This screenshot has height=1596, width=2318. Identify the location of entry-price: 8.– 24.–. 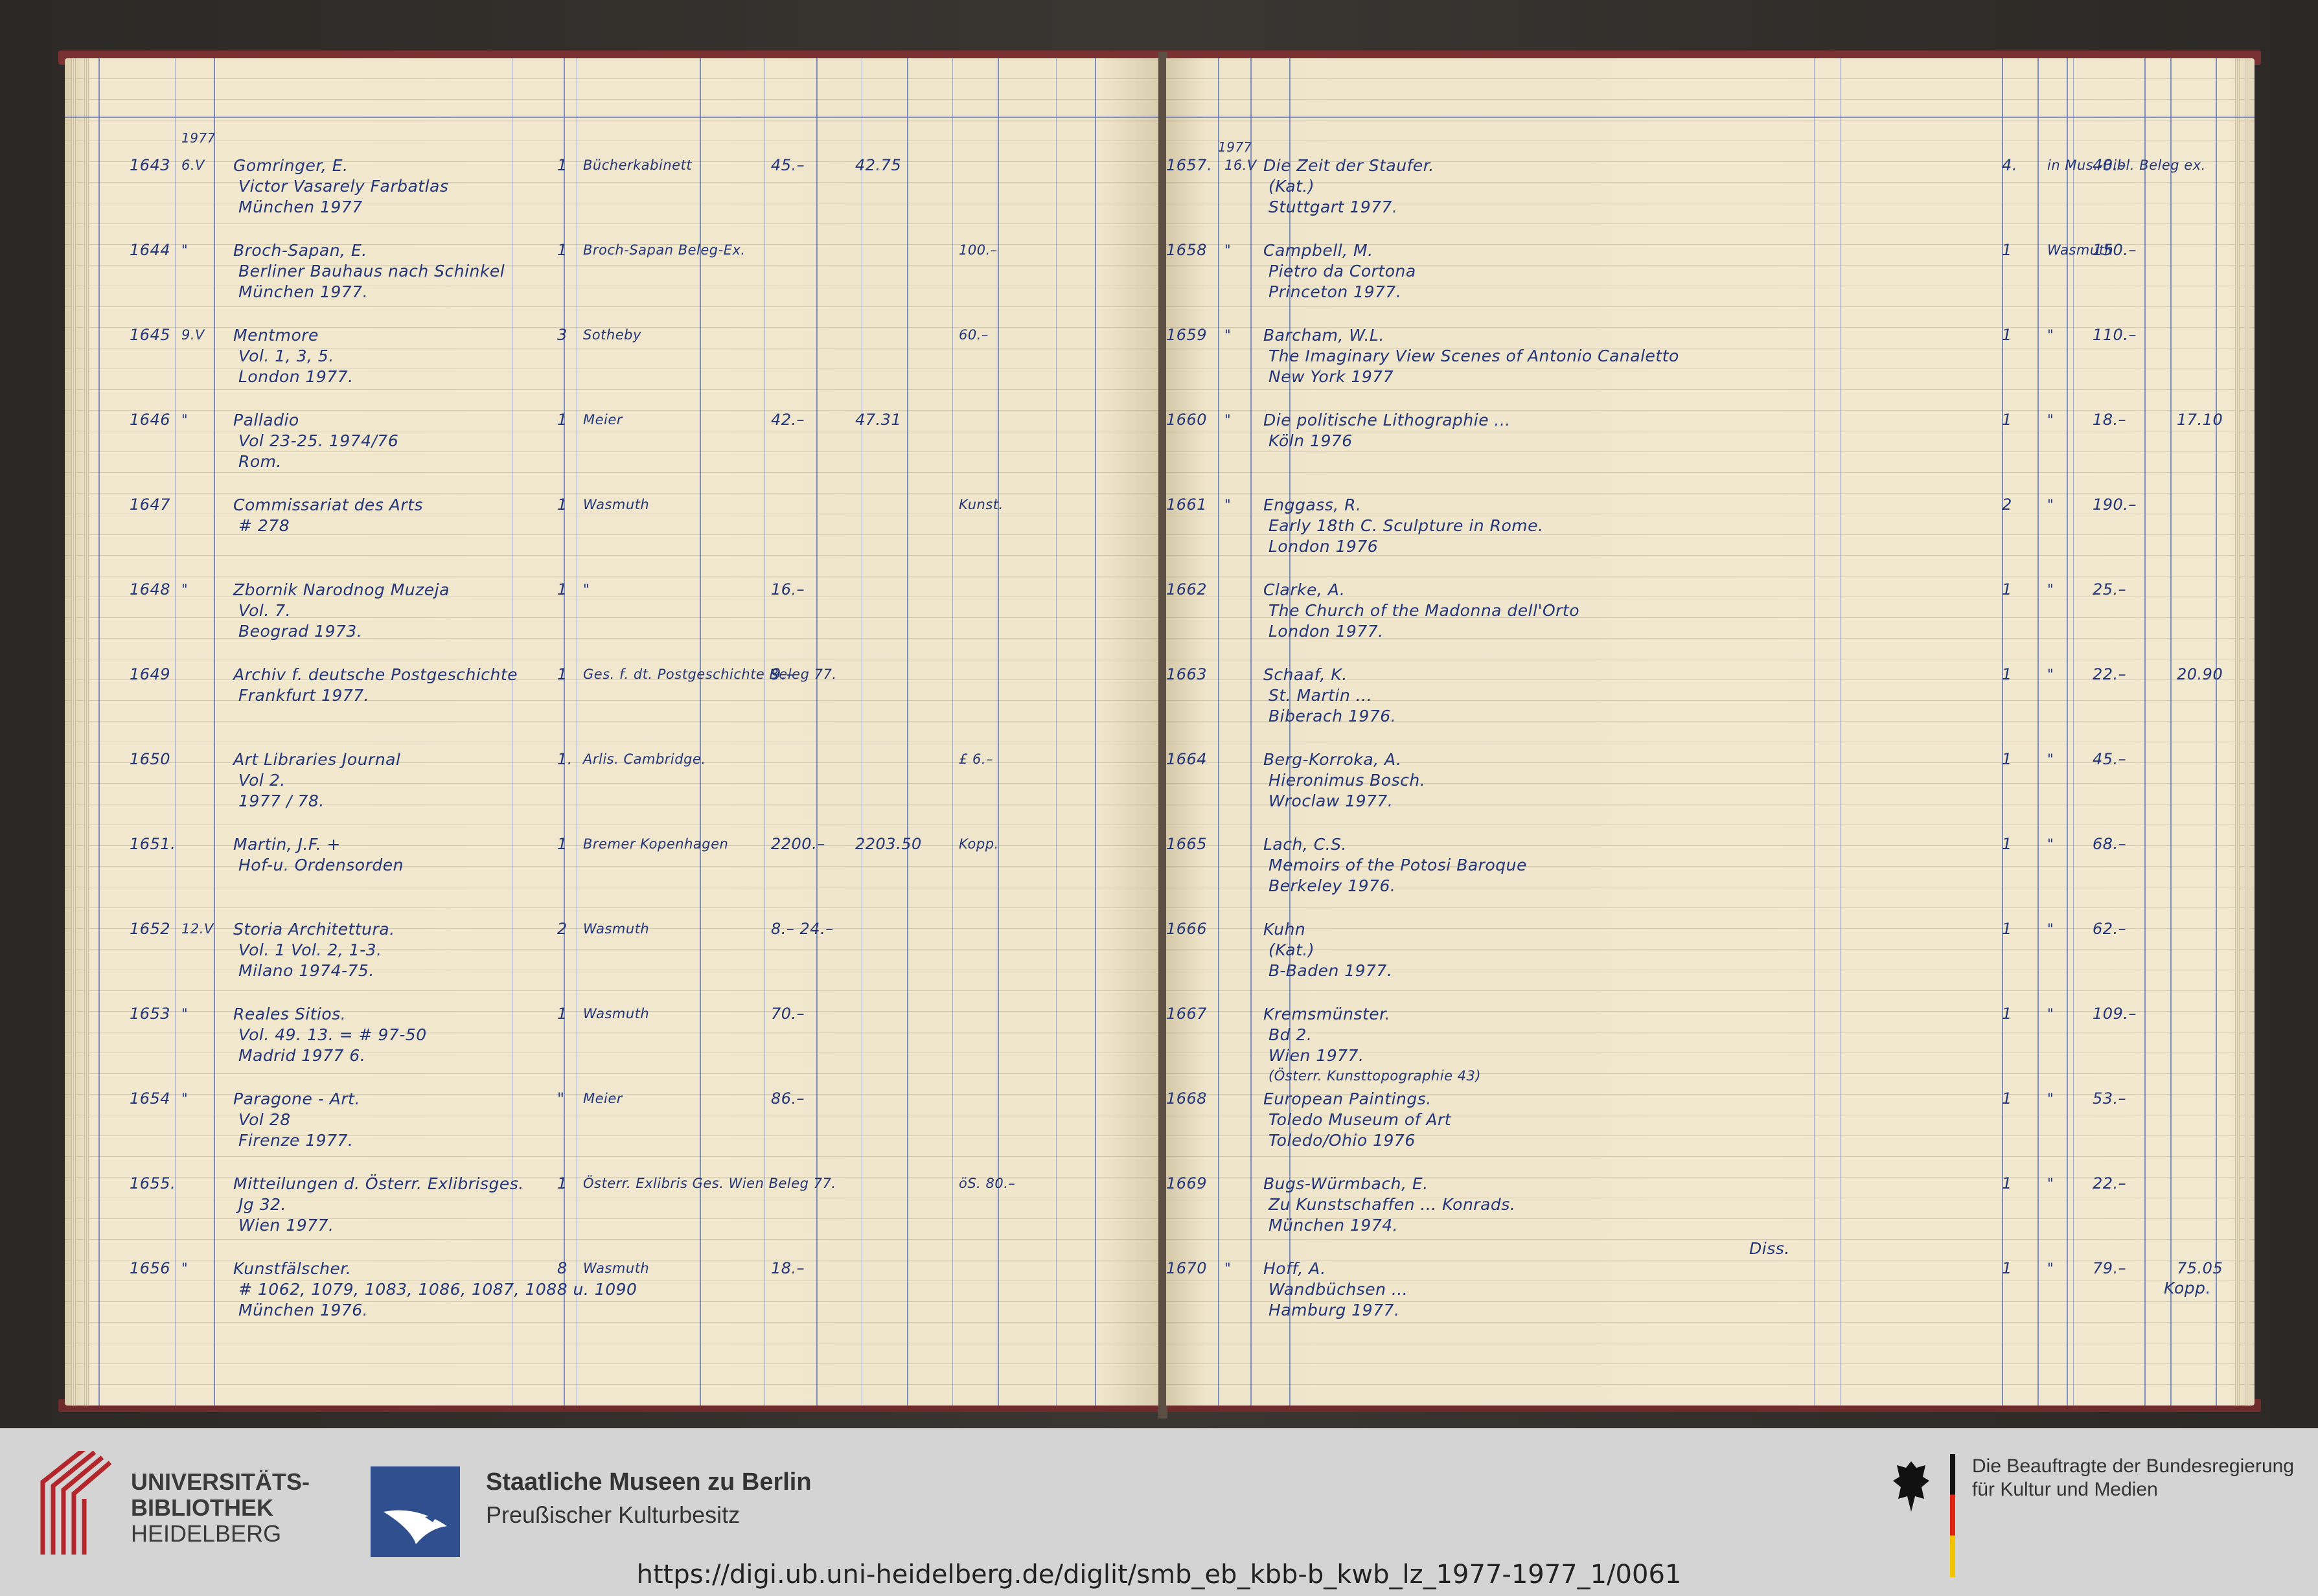
(802, 929).